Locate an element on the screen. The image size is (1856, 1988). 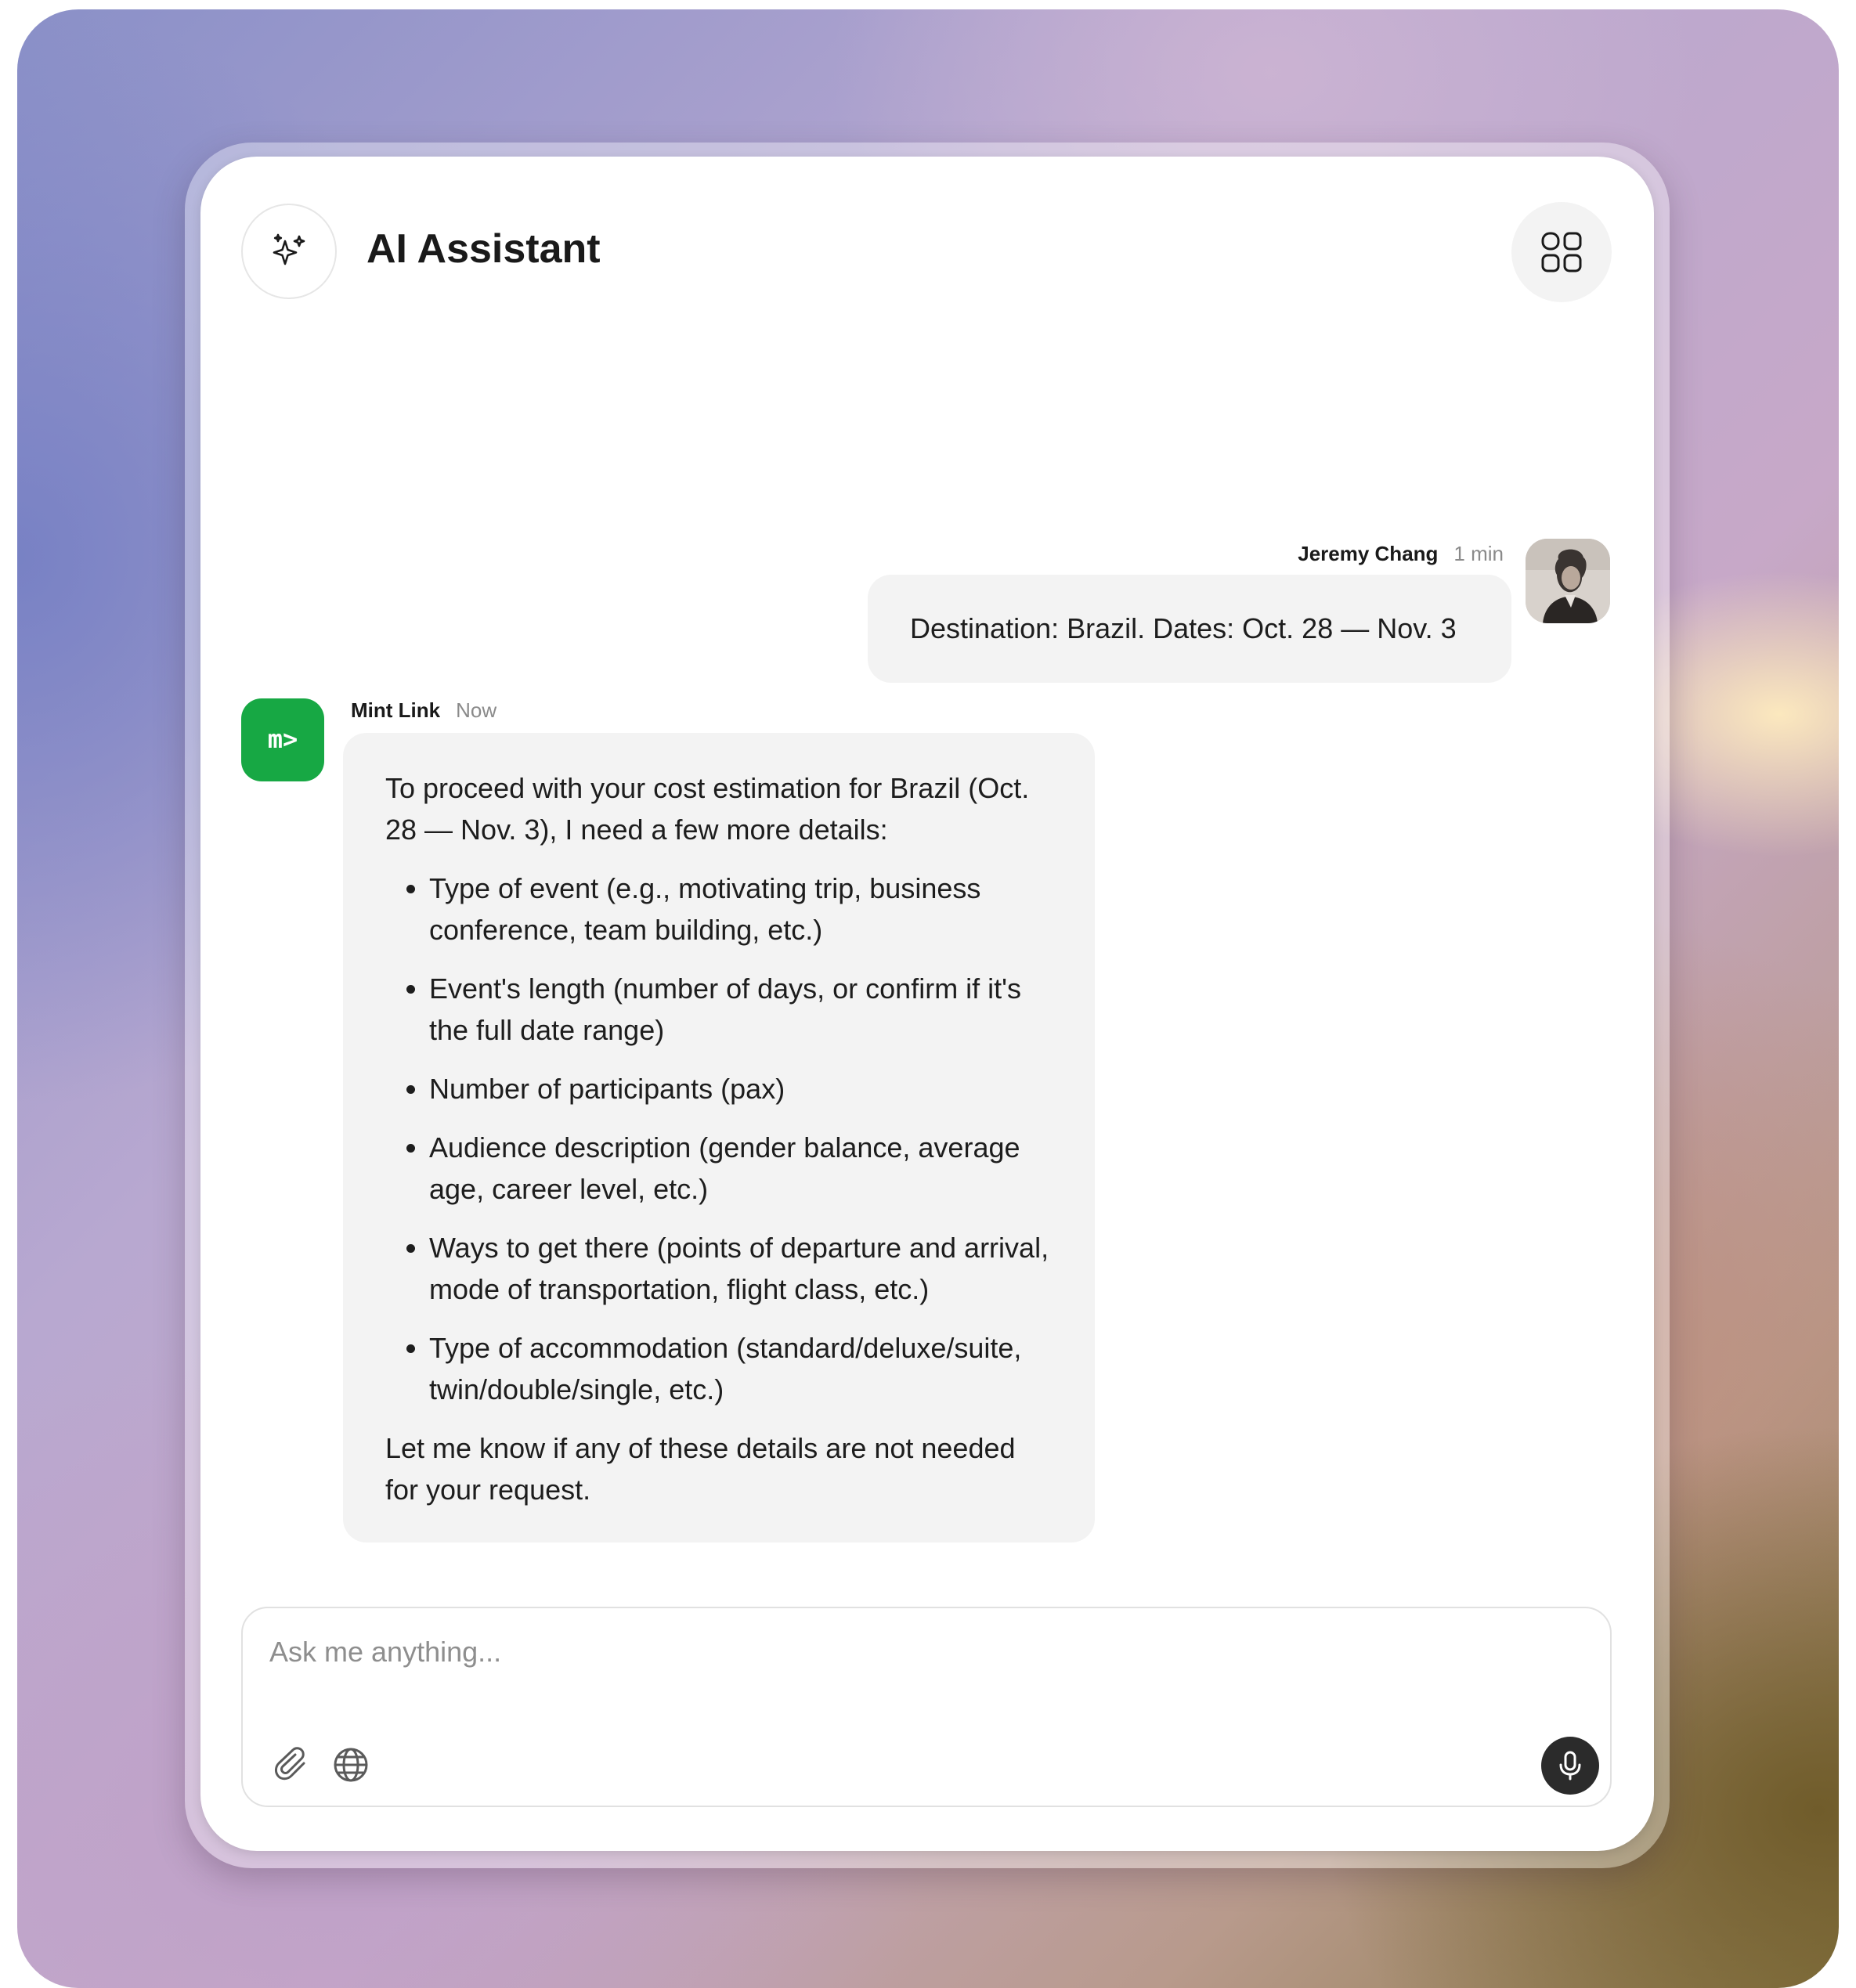
web-search-button is located at coordinates (351, 1765).